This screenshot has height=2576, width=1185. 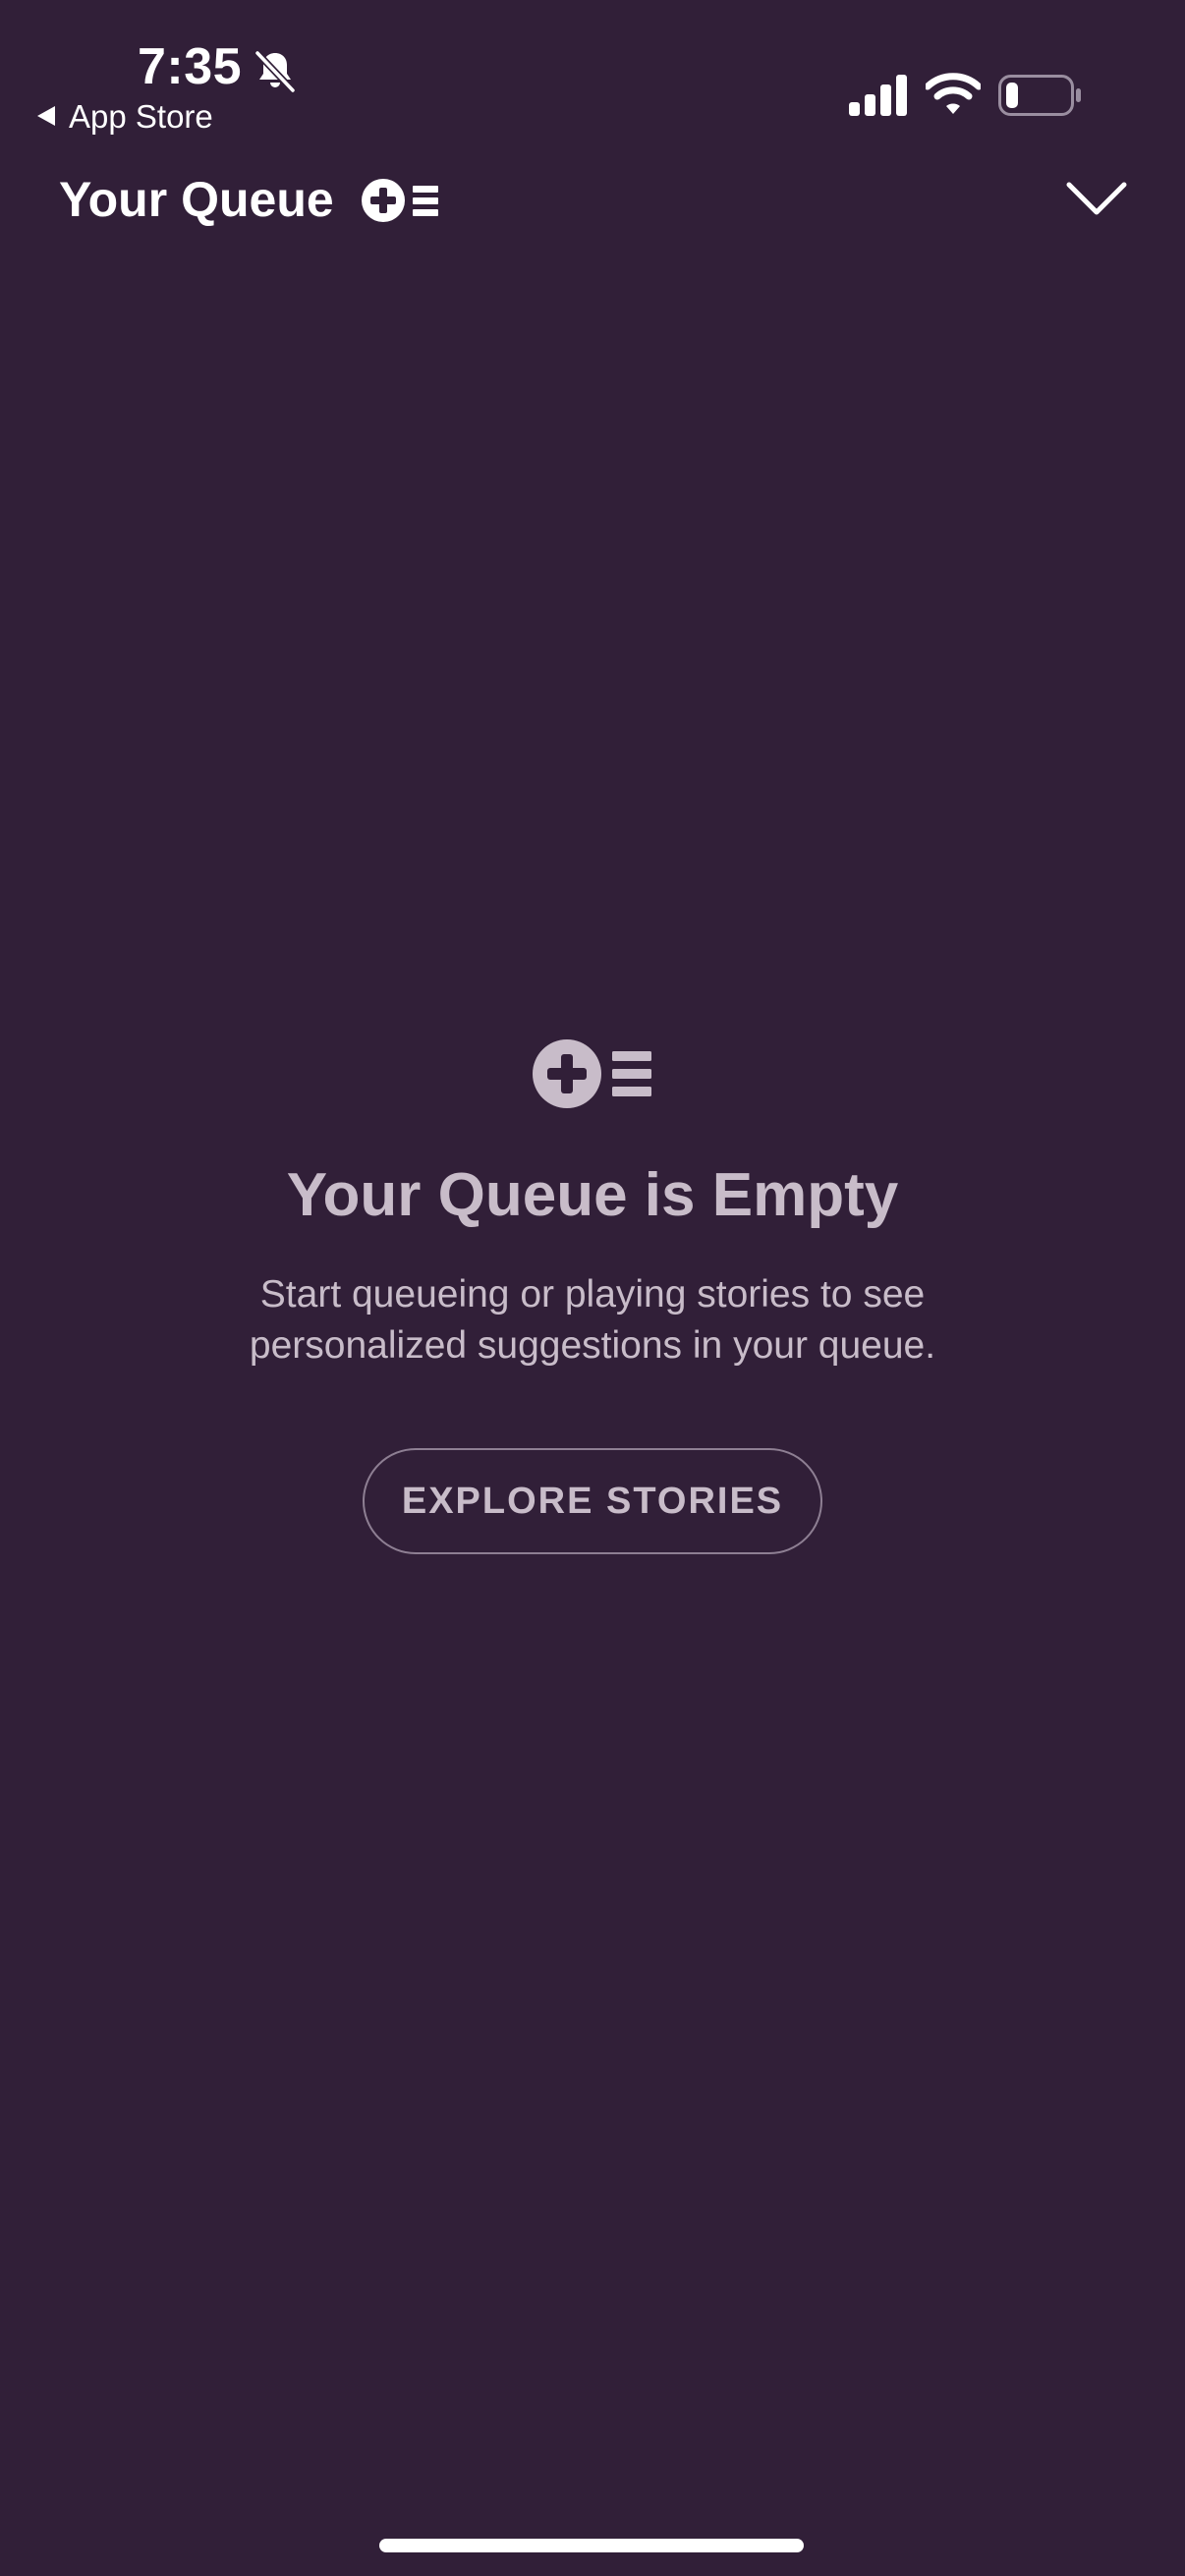 I want to click on chevron-down-icon, so click(x=1096, y=198).